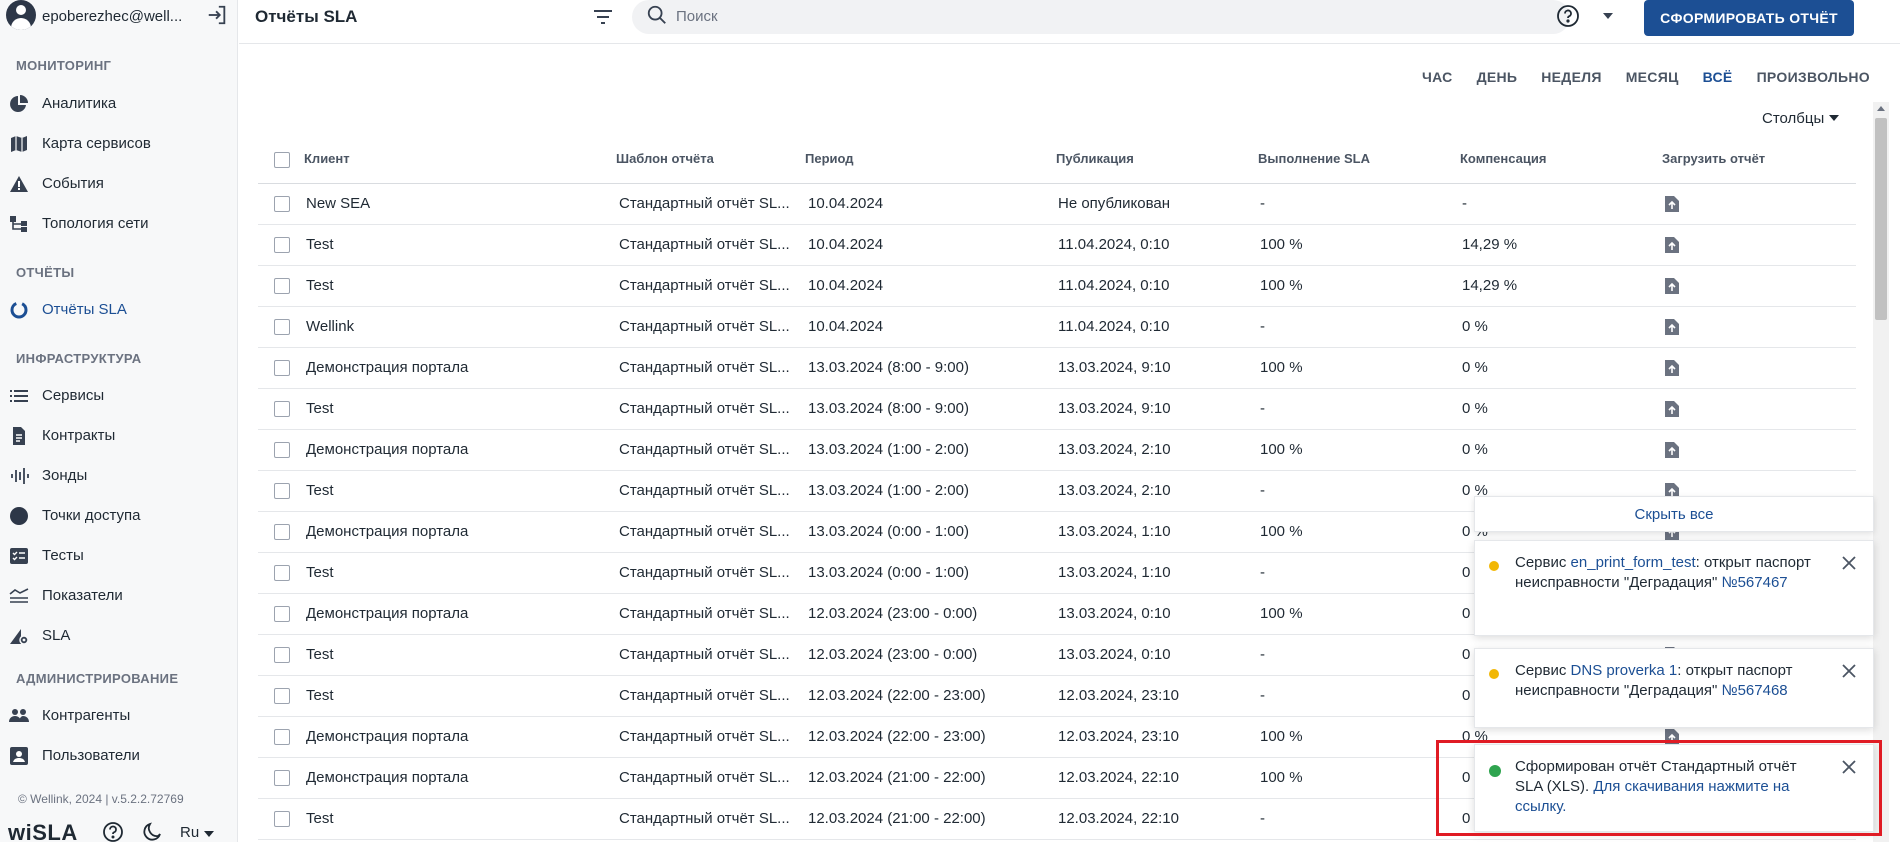 Image resolution: width=1900 pixels, height=842 pixels. Describe the element at coordinates (118, 435) in the screenshot. I see `sidebar-item-contracts: Контракты` at that location.